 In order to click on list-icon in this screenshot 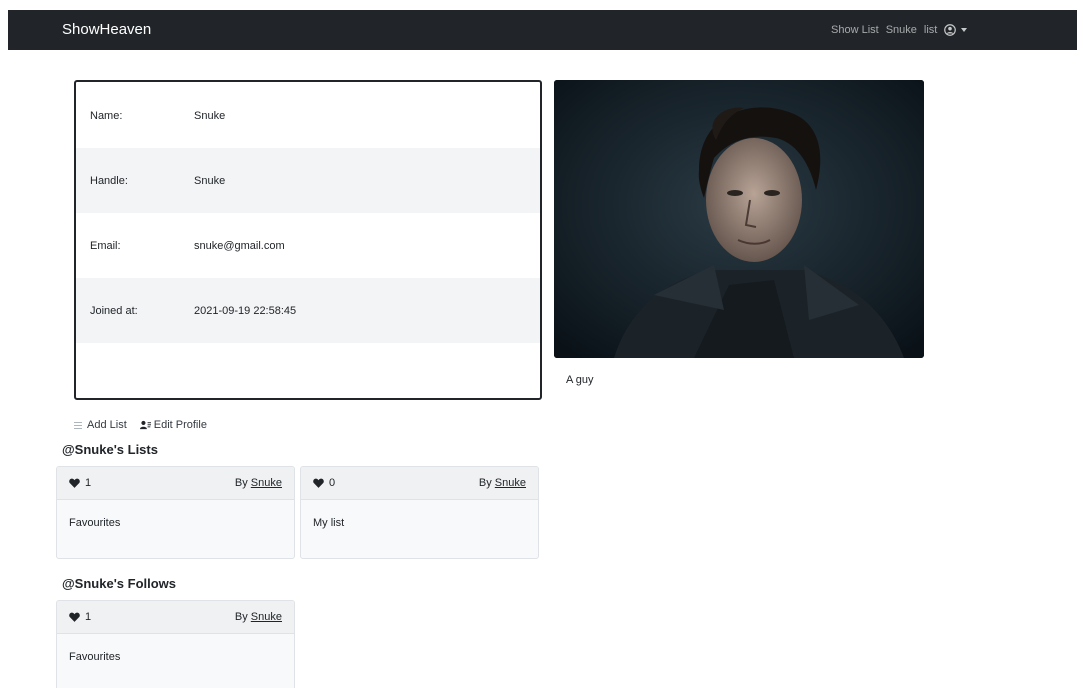, I will do `click(78, 425)`.